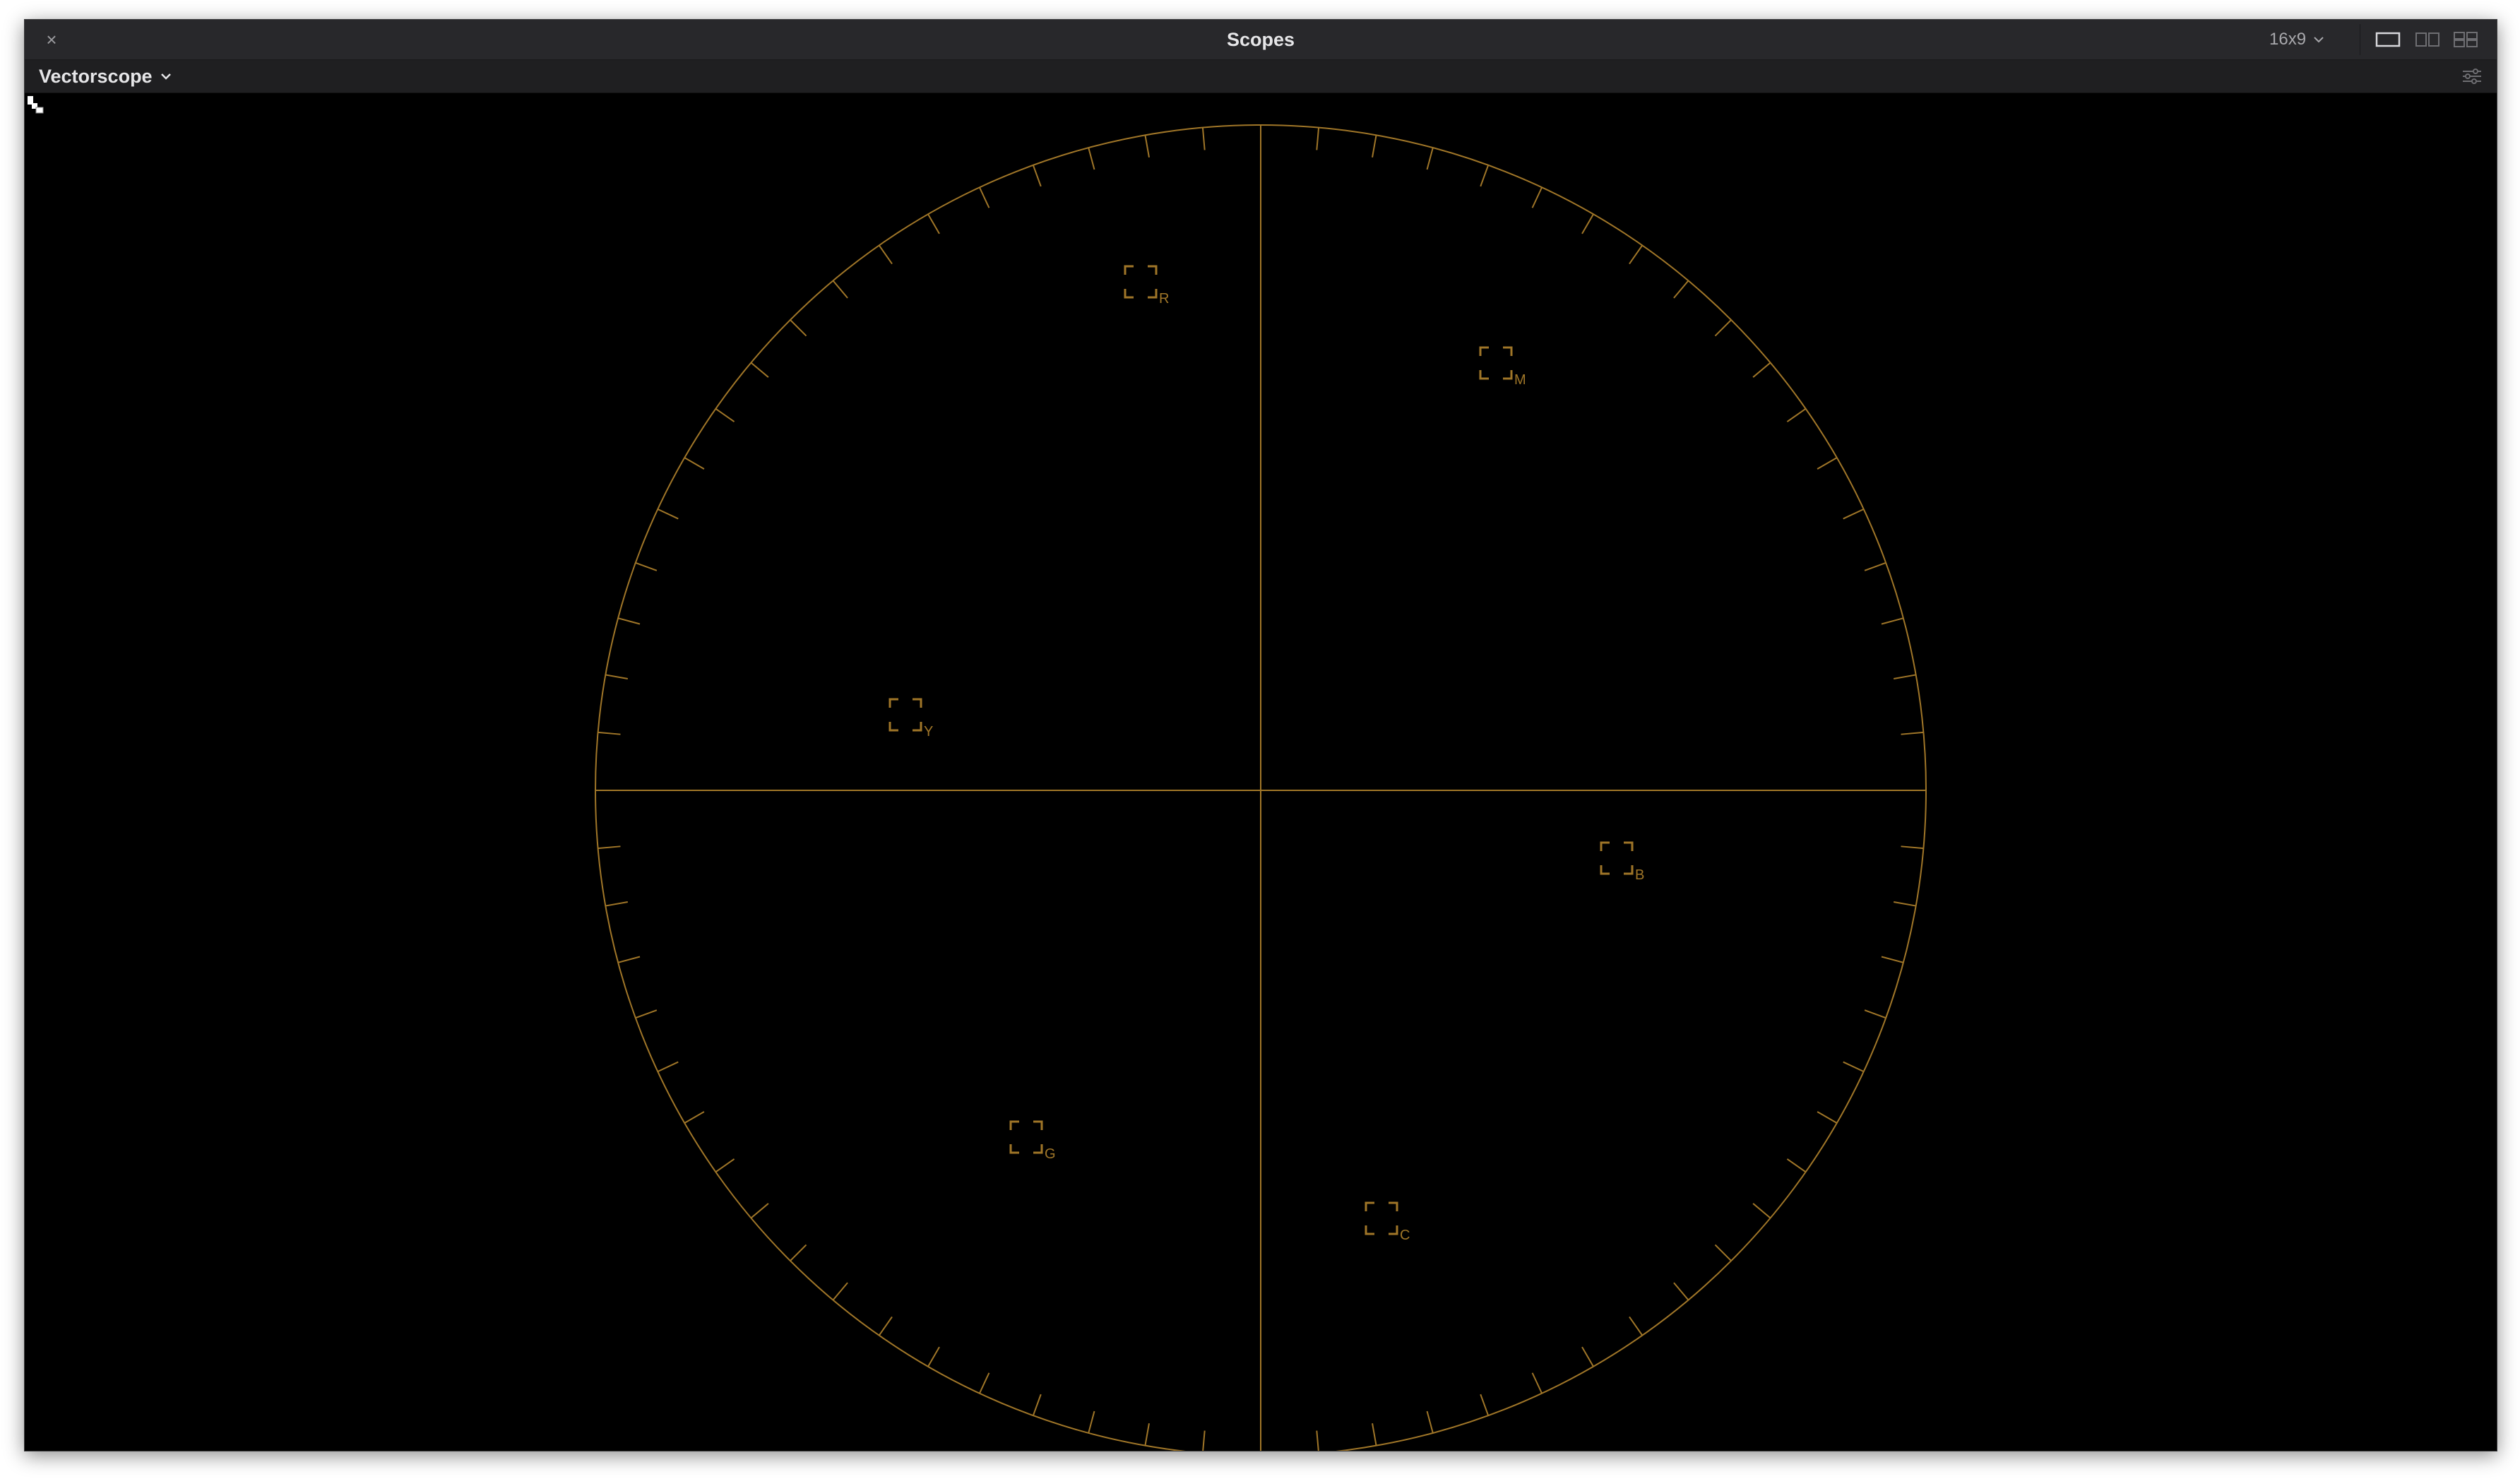  Describe the element at coordinates (1520, 380) in the screenshot. I see `target-label: M` at that location.